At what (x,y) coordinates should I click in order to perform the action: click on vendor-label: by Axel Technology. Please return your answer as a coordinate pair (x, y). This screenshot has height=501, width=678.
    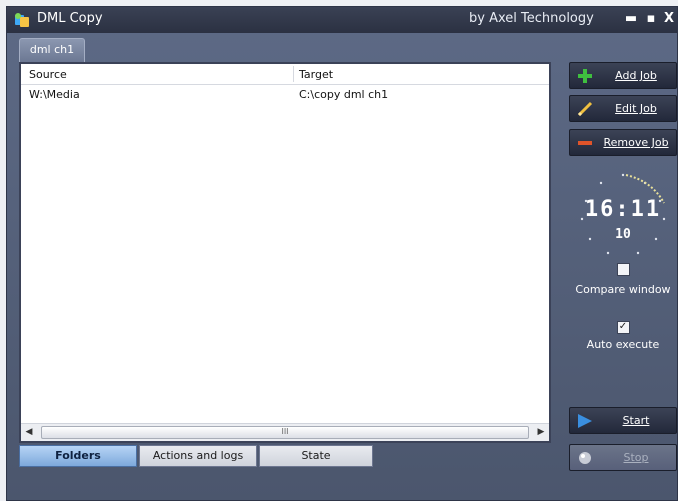
    Looking at the image, I should click on (531, 18).